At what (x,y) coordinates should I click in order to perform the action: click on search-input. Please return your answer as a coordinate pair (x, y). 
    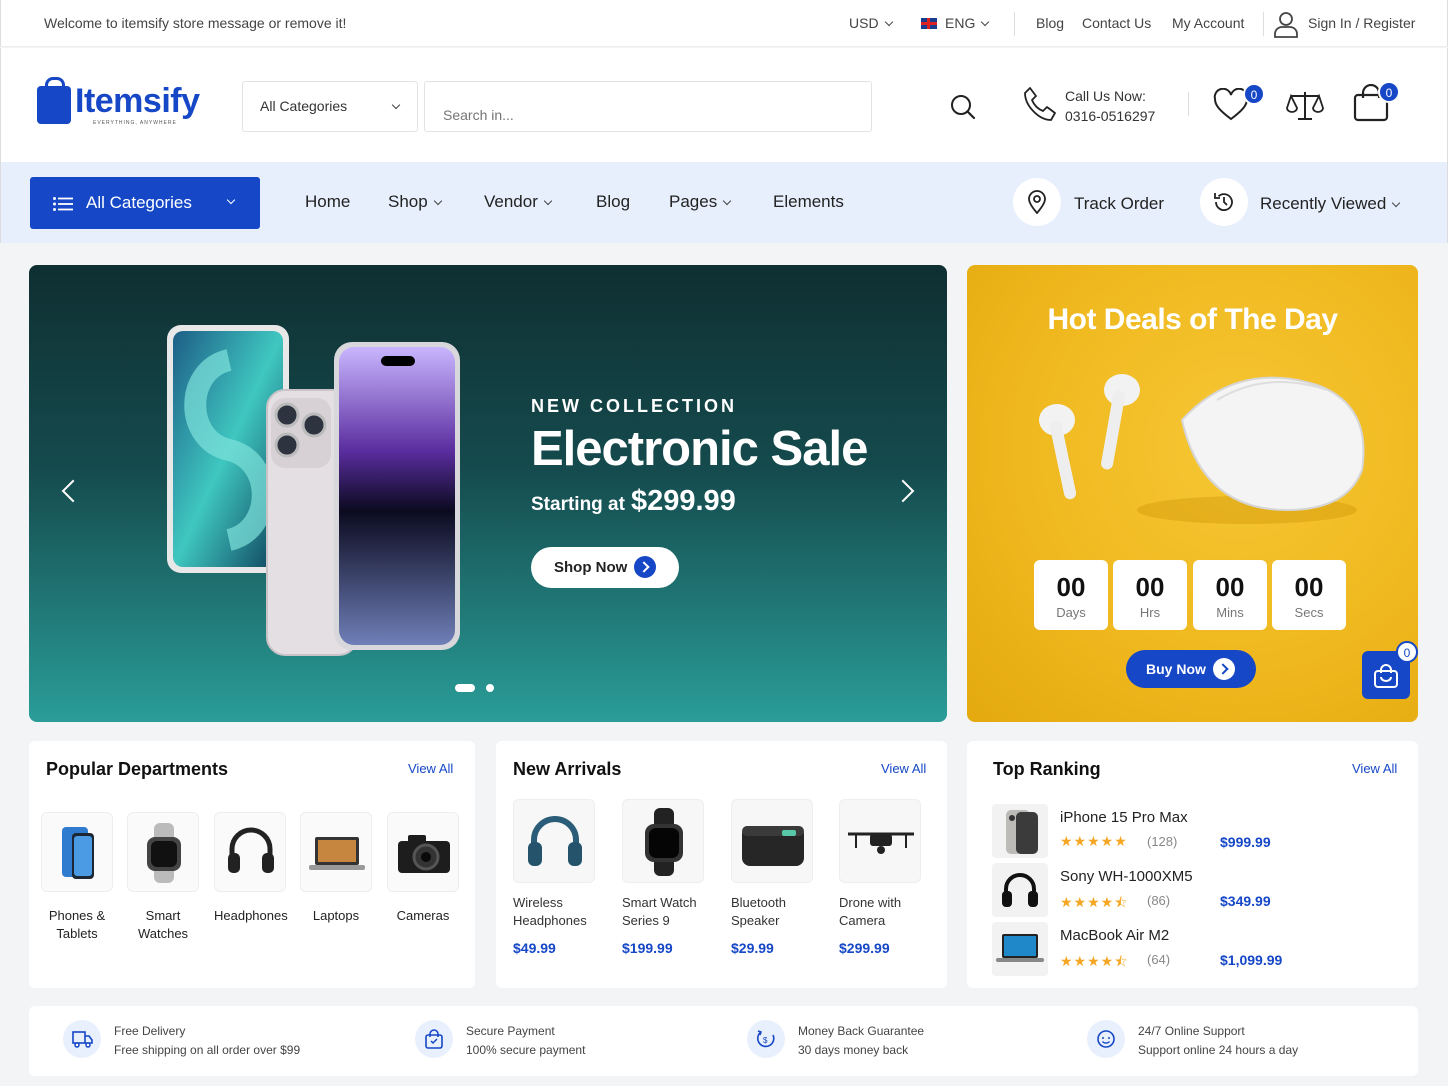
    Looking at the image, I should click on (648, 106).